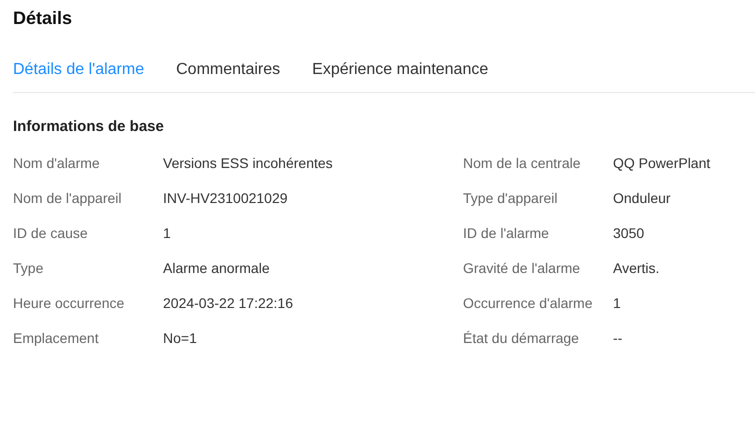 The image size is (755, 429). What do you see at coordinates (521, 338) in the screenshot?
I see `field-label: État du démarrage` at bounding box center [521, 338].